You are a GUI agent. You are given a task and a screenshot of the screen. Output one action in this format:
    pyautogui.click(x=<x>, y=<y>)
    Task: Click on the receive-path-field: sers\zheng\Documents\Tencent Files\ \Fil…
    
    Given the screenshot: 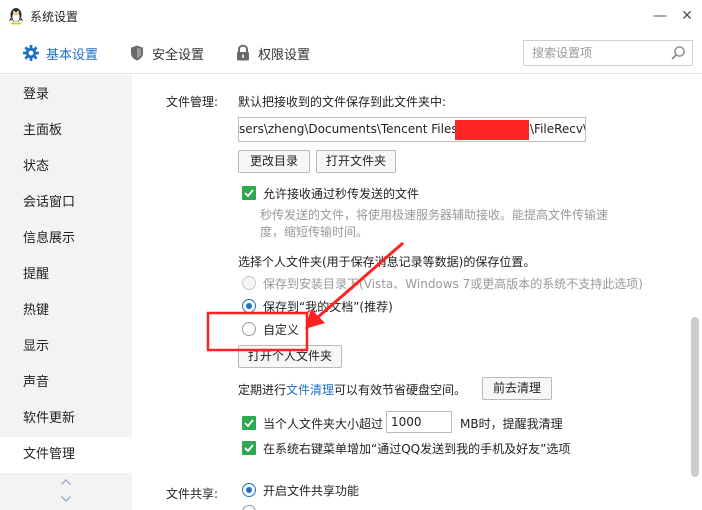 What is the action you would take?
    pyautogui.click(x=412, y=129)
    